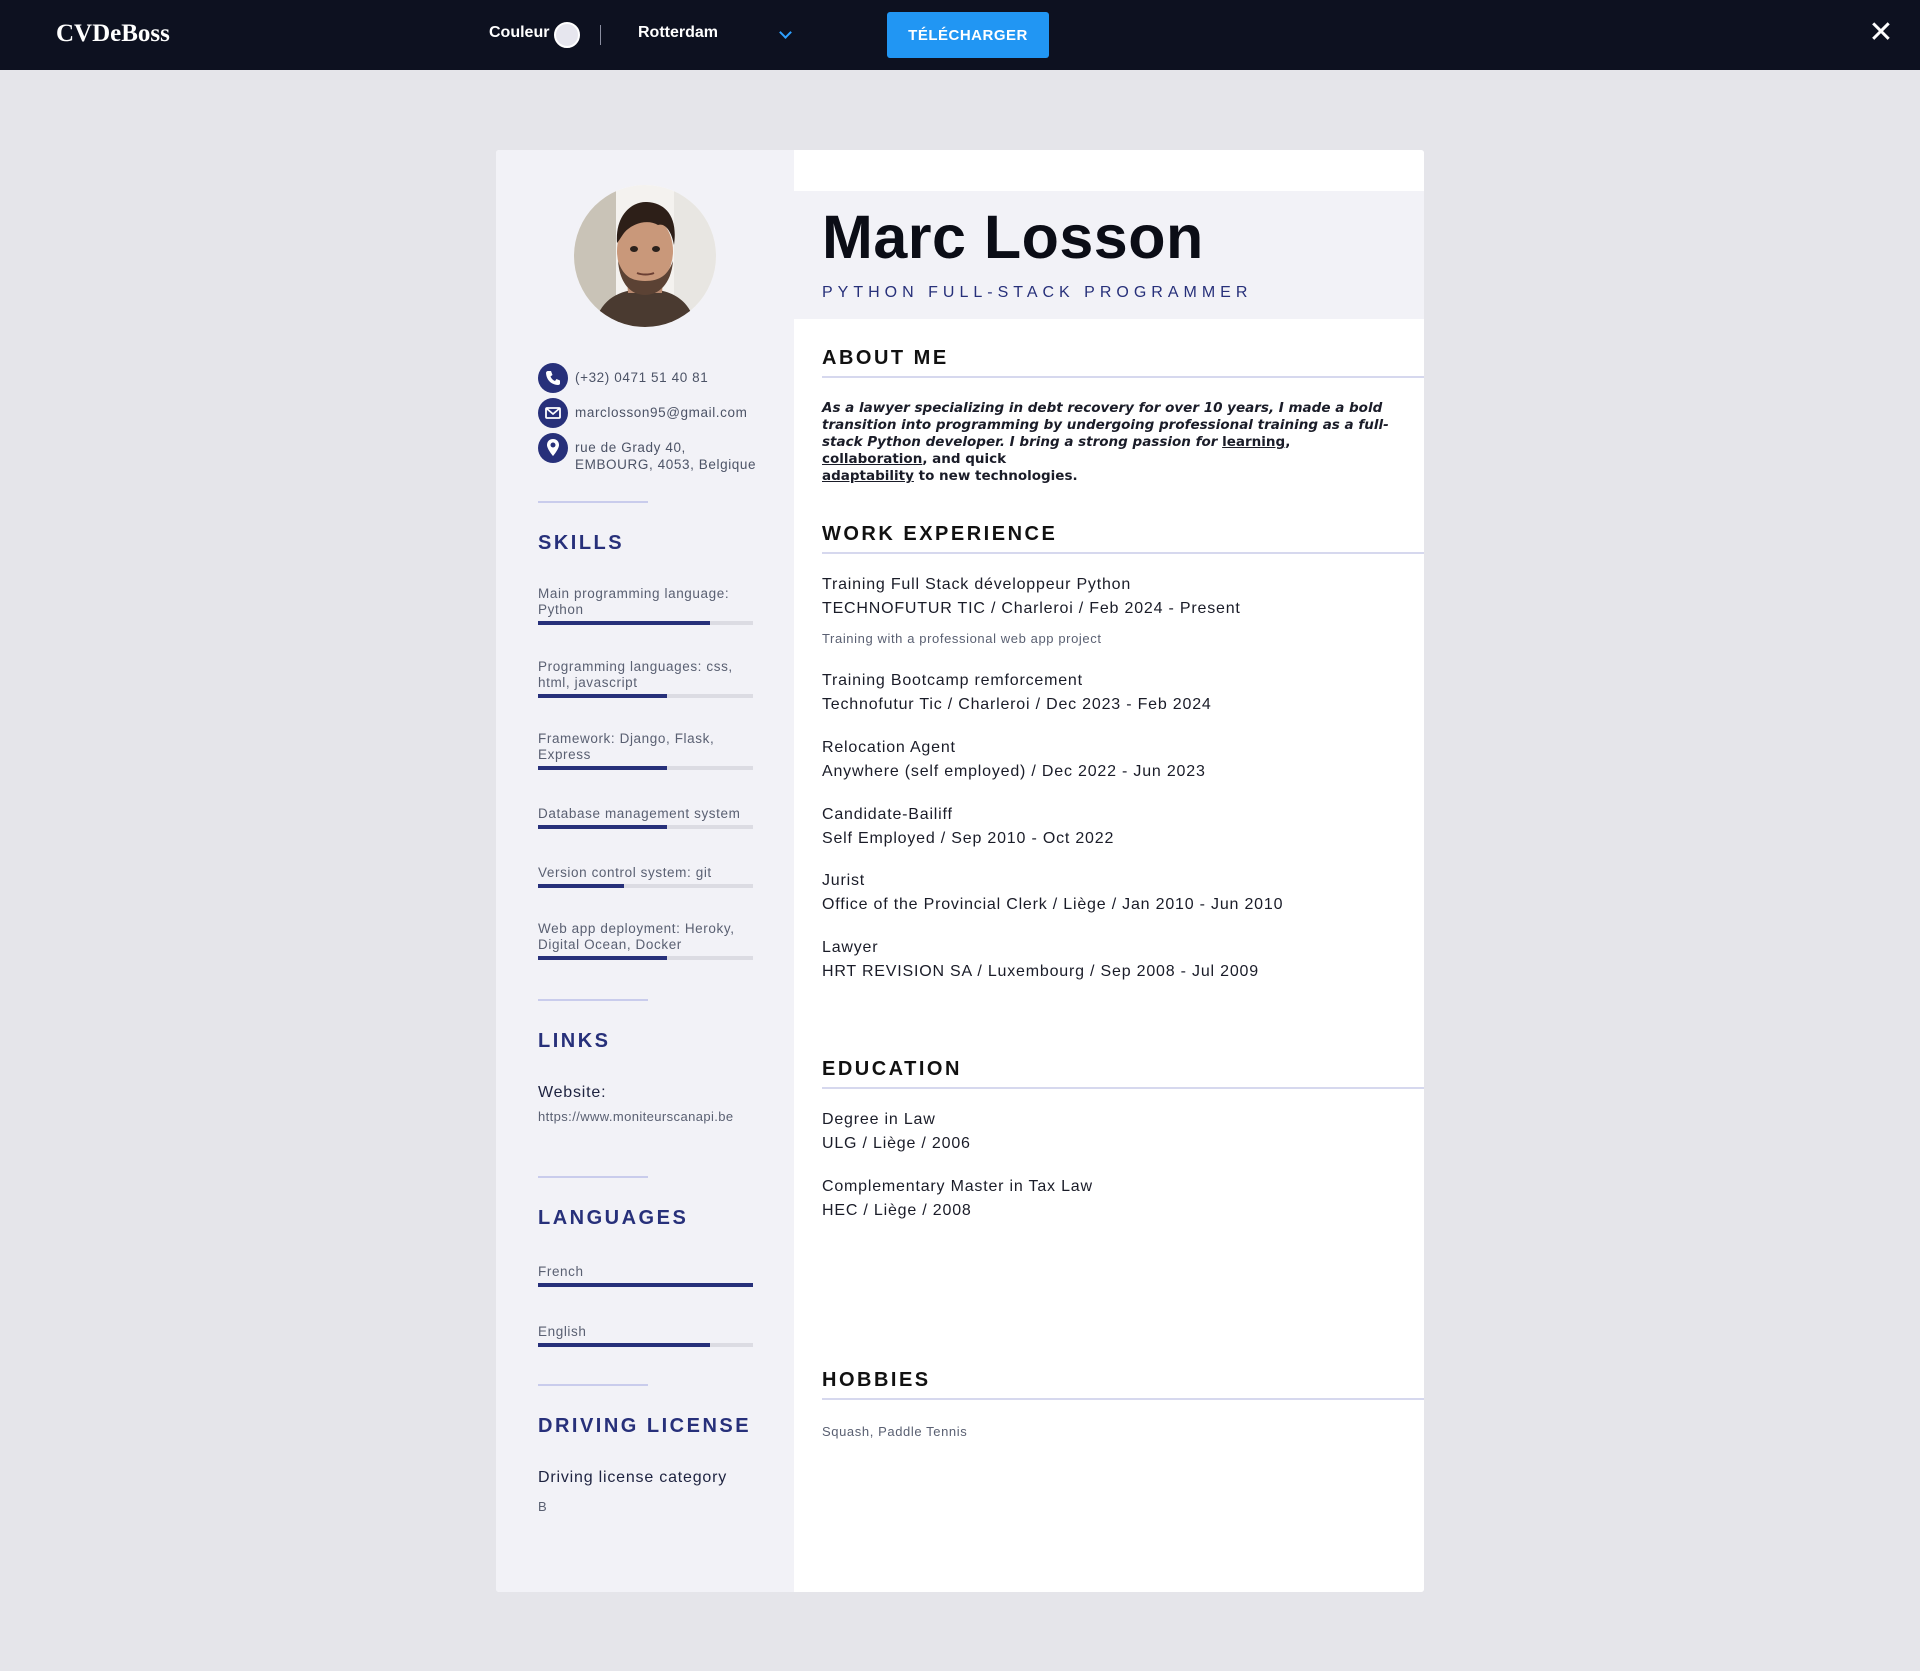 The height and width of the screenshot is (1671, 1920). I want to click on address-line-2: EMBOURG, 4053, Belgique, so click(666, 464).